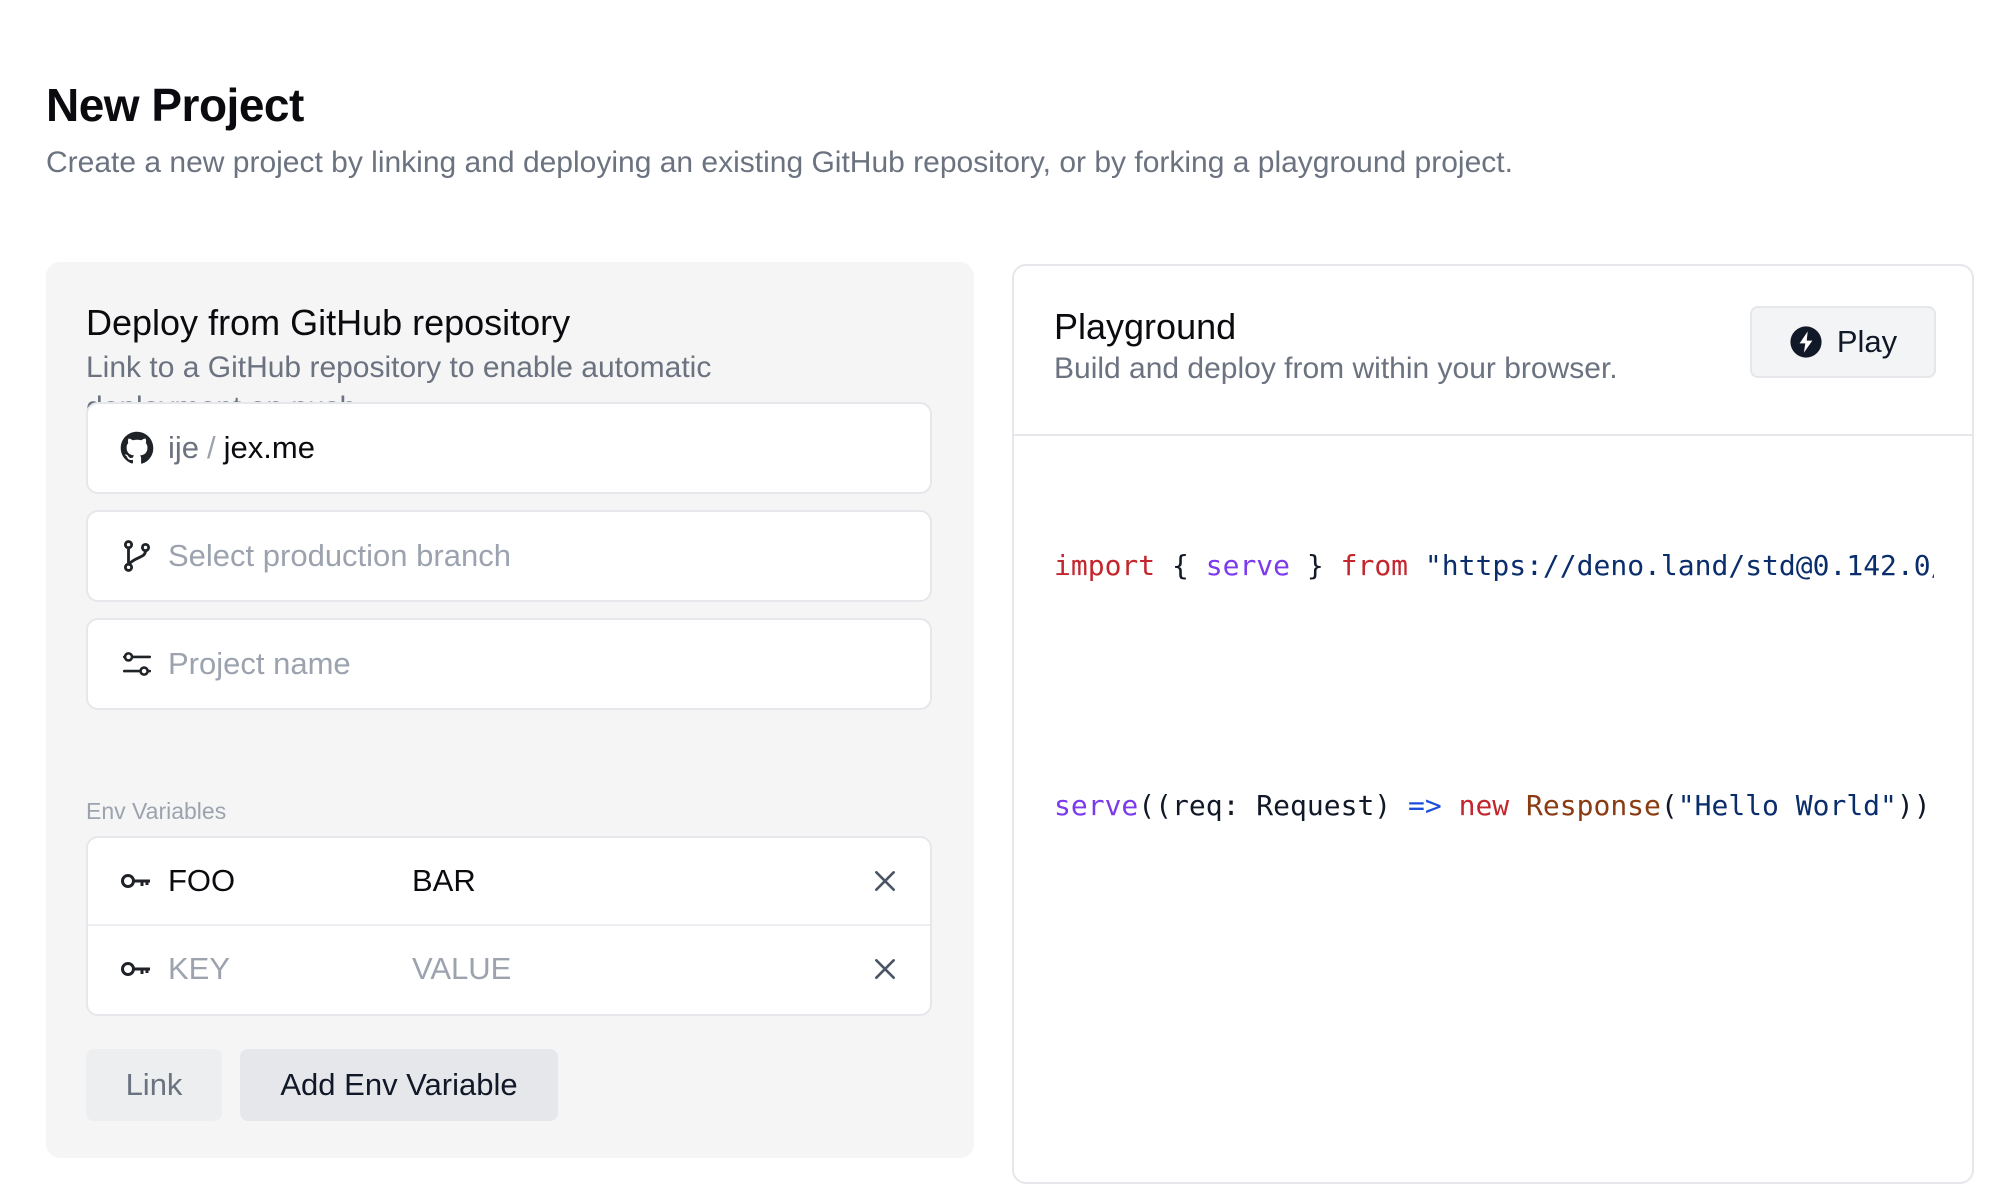  Describe the element at coordinates (461, 969) in the screenshot. I see `env-value-input: VALUE` at that location.